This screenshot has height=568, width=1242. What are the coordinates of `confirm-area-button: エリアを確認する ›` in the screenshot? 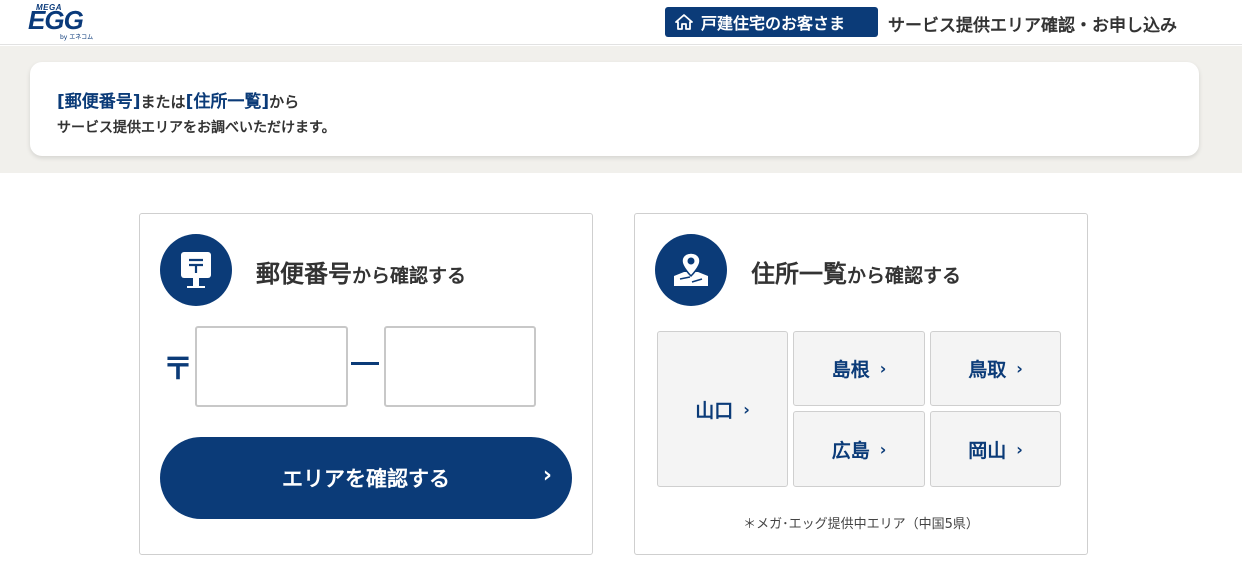 It's located at (366, 478).